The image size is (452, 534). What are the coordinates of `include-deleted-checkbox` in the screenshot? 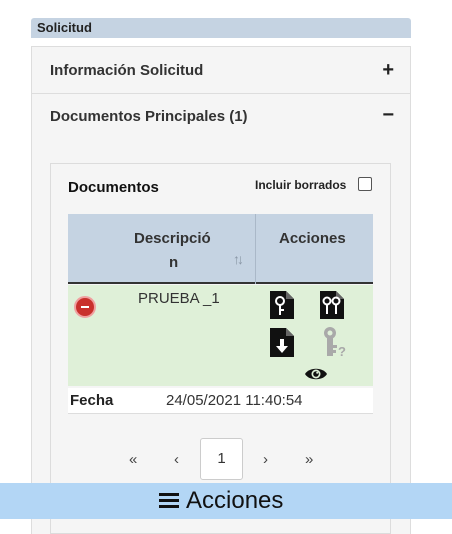 It's located at (365, 184).